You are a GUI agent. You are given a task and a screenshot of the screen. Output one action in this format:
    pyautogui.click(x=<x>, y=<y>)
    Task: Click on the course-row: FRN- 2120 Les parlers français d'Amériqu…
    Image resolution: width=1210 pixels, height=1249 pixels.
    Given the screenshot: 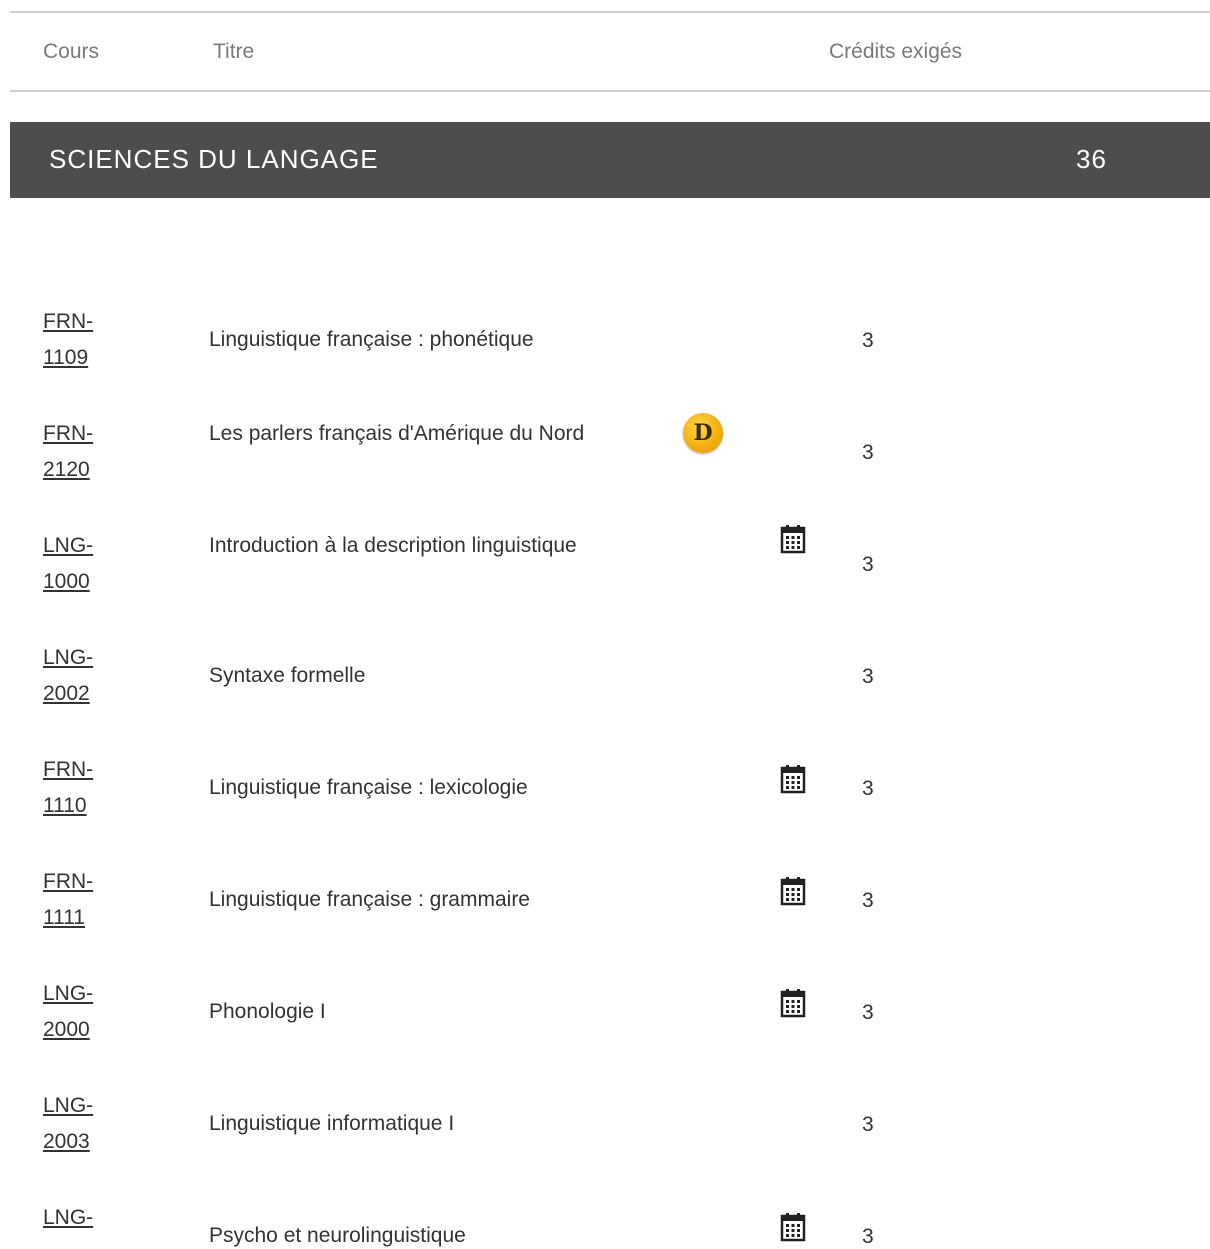 What is the action you would take?
    pyautogui.click(x=605, y=470)
    